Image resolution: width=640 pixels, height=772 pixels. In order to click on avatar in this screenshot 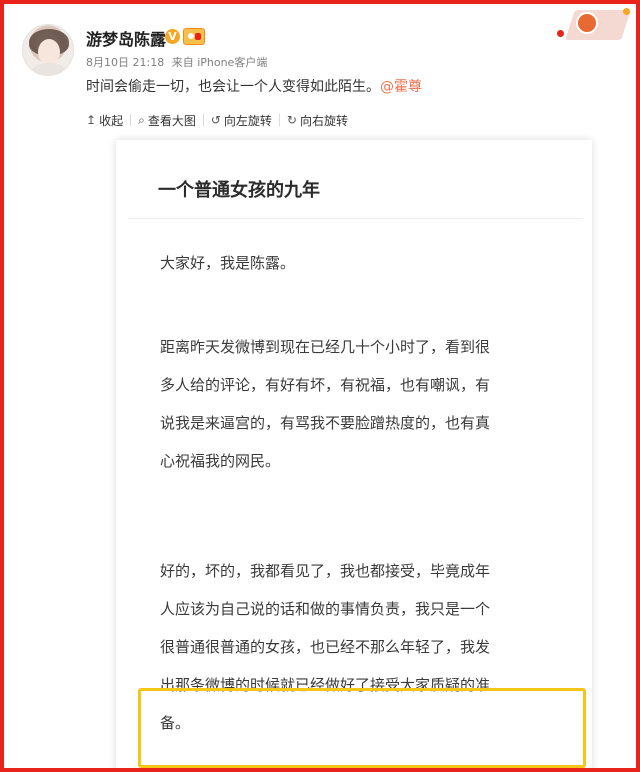, I will do `click(48, 50)`.